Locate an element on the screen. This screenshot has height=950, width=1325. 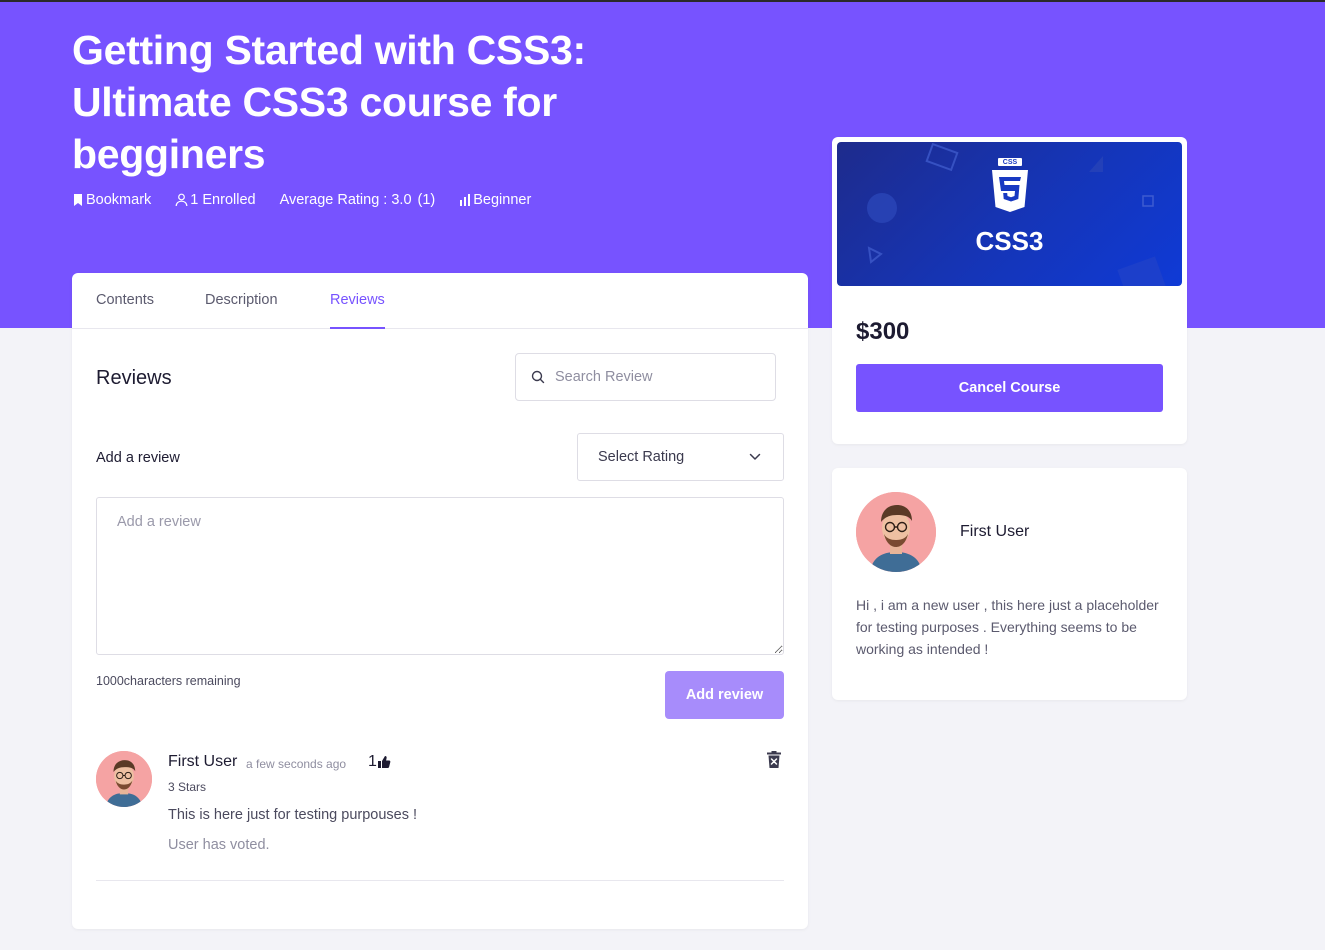
tab-contents: Contents is located at coordinates (125, 301).